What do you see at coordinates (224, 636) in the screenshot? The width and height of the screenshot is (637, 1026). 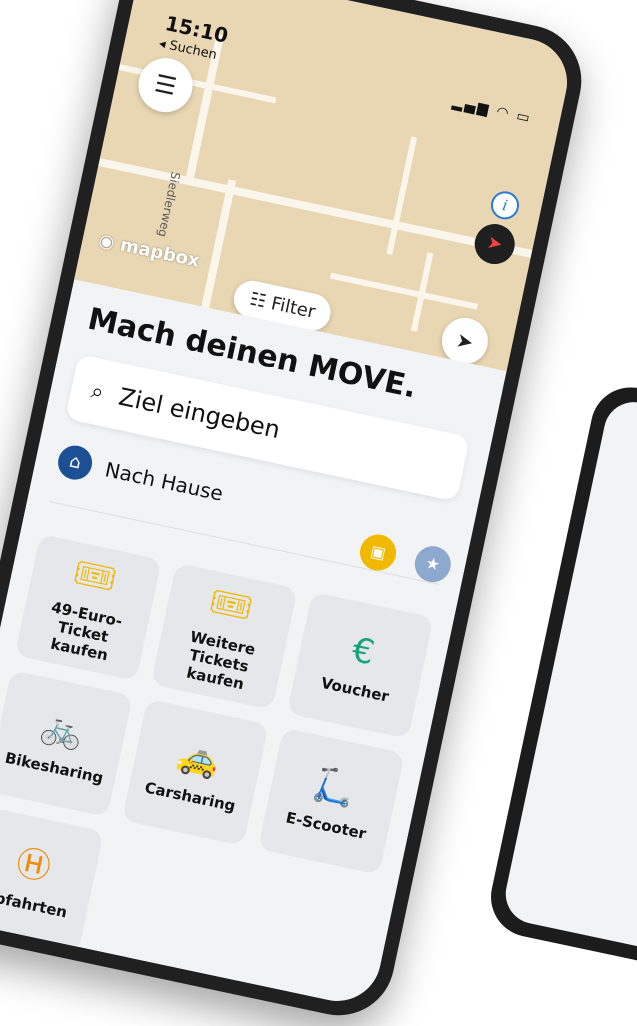 I see `tile-further-tickets: 🎟 Weitere Tickets kaufen` at bounding box center [224, 636].